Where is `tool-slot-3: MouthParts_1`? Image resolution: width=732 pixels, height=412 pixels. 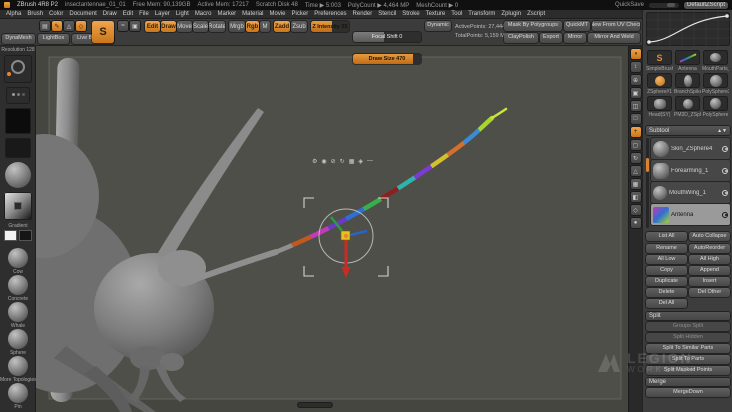
tool-slot-3: MouthParts_1 is located at coordinates (715, 61).